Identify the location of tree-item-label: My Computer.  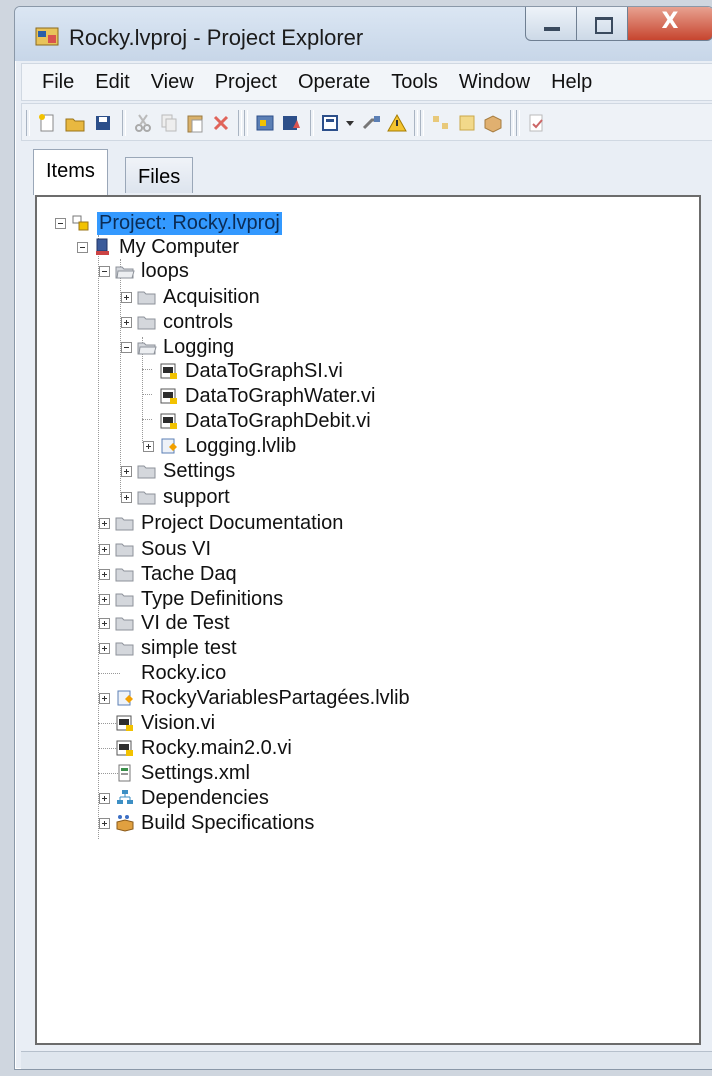
(179, 246).